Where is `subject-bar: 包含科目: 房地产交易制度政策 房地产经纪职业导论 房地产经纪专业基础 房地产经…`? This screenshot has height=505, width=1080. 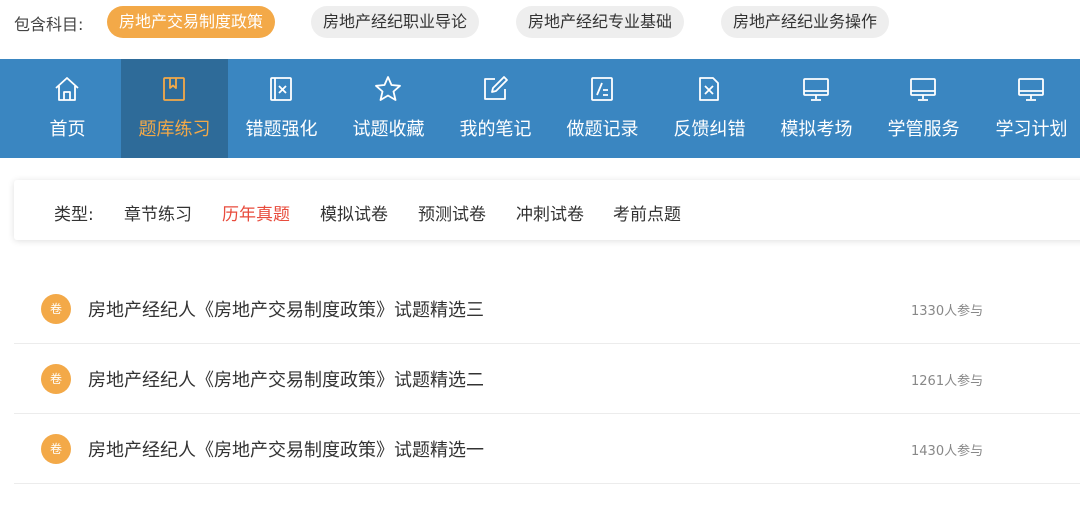
subject-bar: 包含科目: 房地产交易制度政策 房地产经纪职业导论 房地产经纪专业基础 房地产经… is located at coordinates (540, 29).